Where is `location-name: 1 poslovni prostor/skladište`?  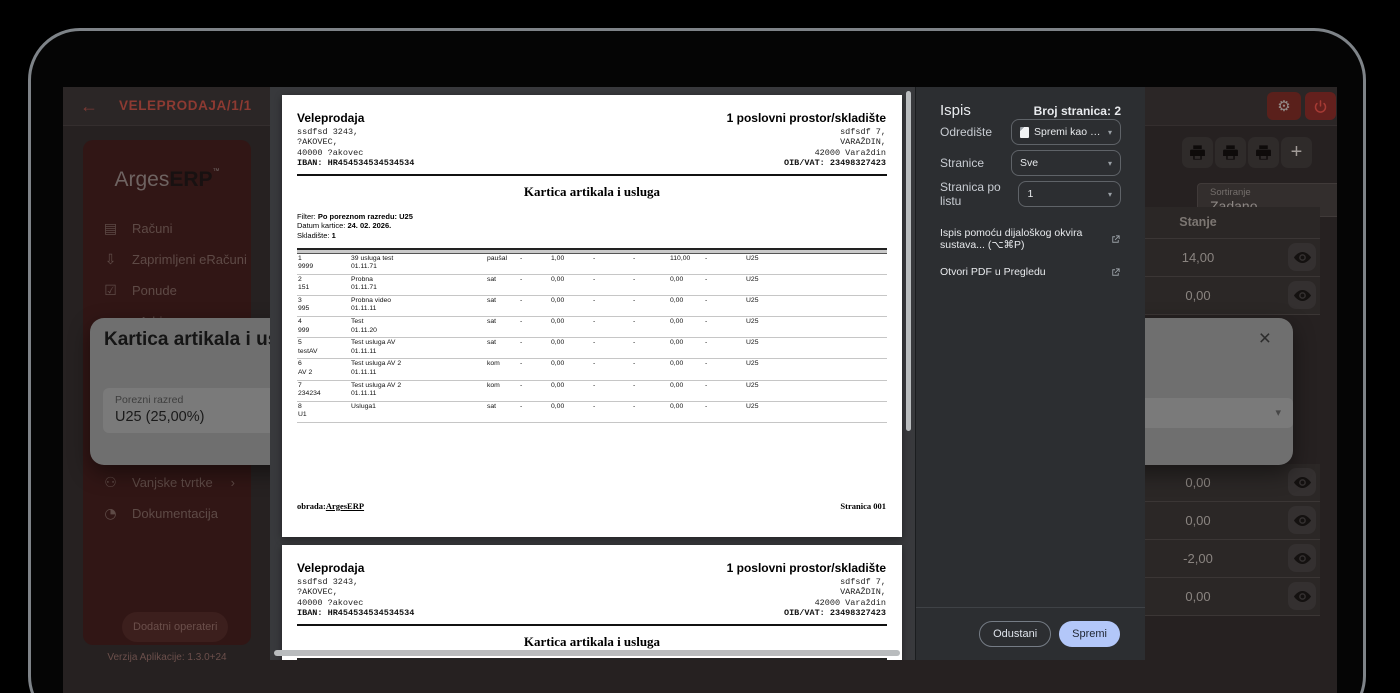 location-name: 1 poslovni prostor/skladište is located at coordinates (806, 118).